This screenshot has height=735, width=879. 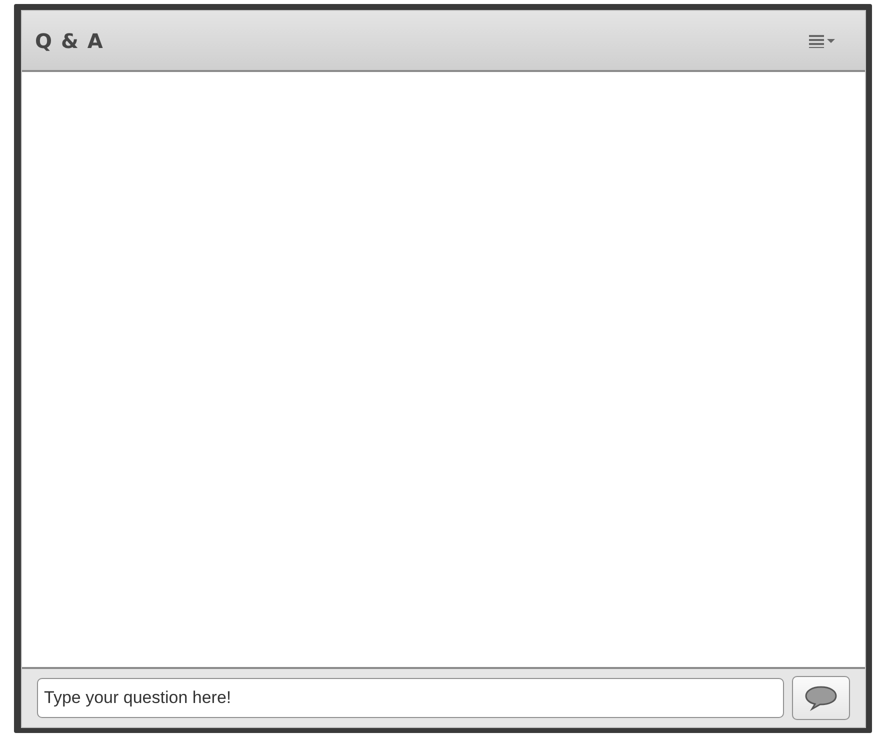 I want to click on send-button, so click(x=821, y=698).